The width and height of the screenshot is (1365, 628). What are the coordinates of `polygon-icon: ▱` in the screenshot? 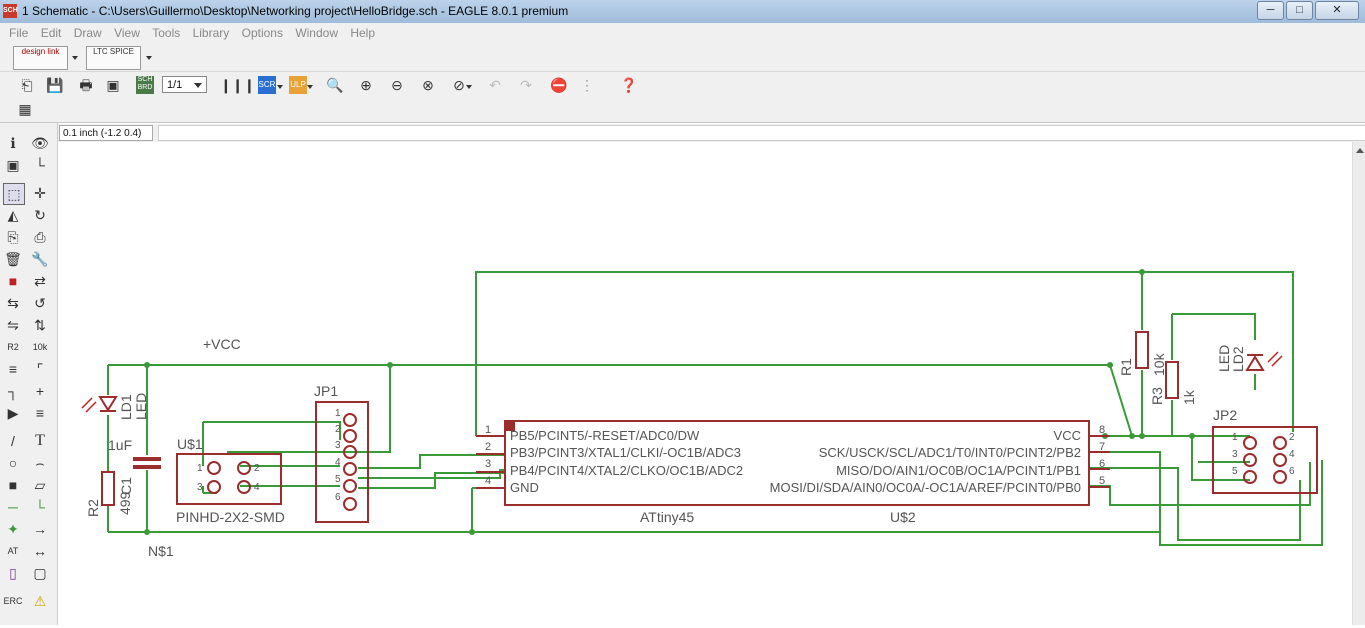 It's located at (40, 485).